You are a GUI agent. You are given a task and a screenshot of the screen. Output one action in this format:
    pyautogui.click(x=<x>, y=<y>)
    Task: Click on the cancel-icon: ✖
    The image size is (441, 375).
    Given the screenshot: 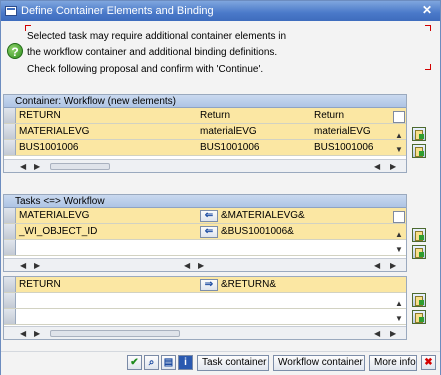 What is the action you would take?
    pyautogui.click(x=428, y=362)
    